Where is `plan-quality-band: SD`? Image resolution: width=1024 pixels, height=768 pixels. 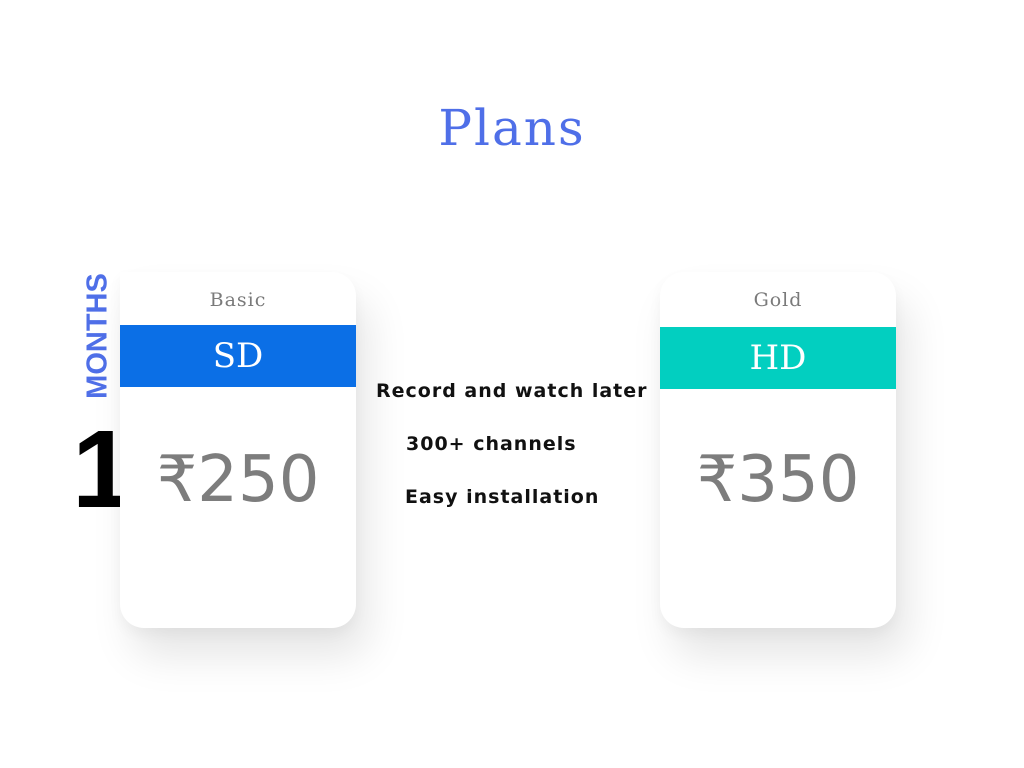 plan-quality-band: SD is located at coordinates (238, 356).